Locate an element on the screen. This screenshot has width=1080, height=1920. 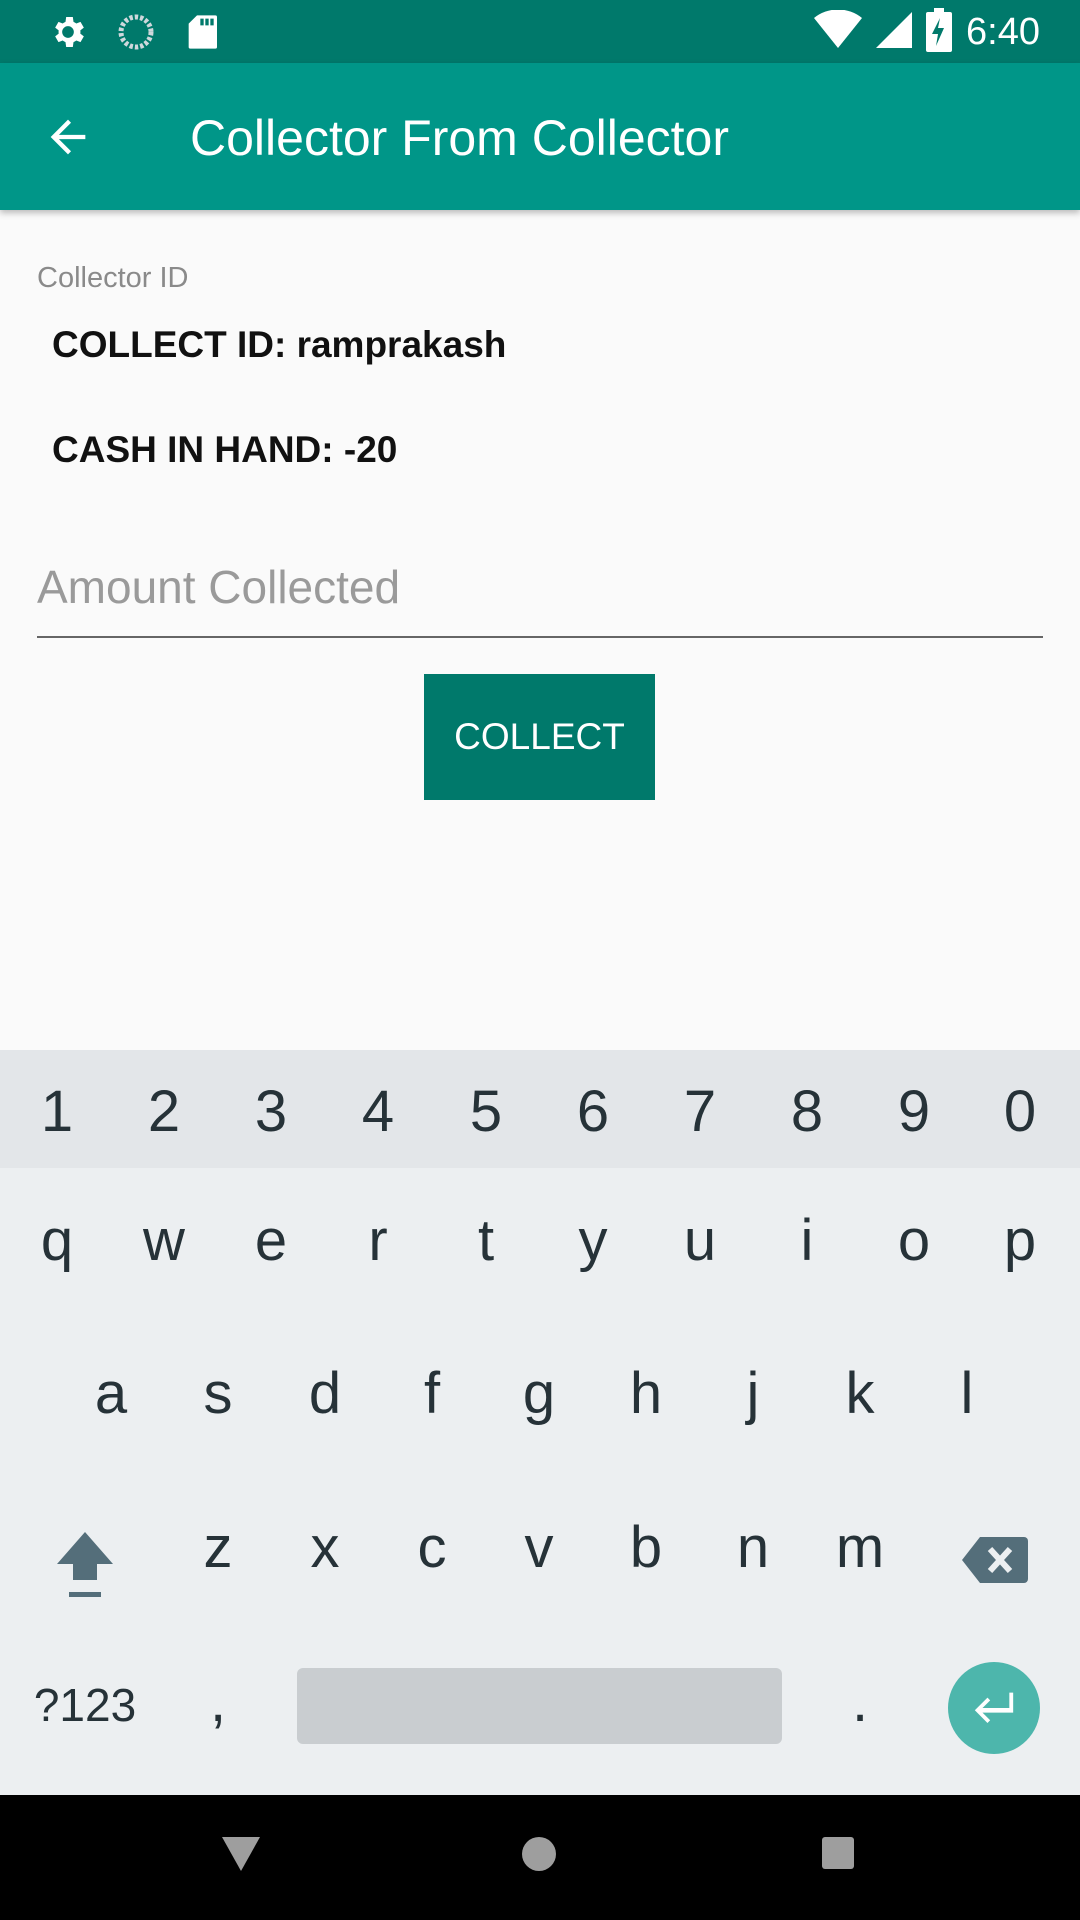
nav-back-icon is located at coordinates (241, 1856).